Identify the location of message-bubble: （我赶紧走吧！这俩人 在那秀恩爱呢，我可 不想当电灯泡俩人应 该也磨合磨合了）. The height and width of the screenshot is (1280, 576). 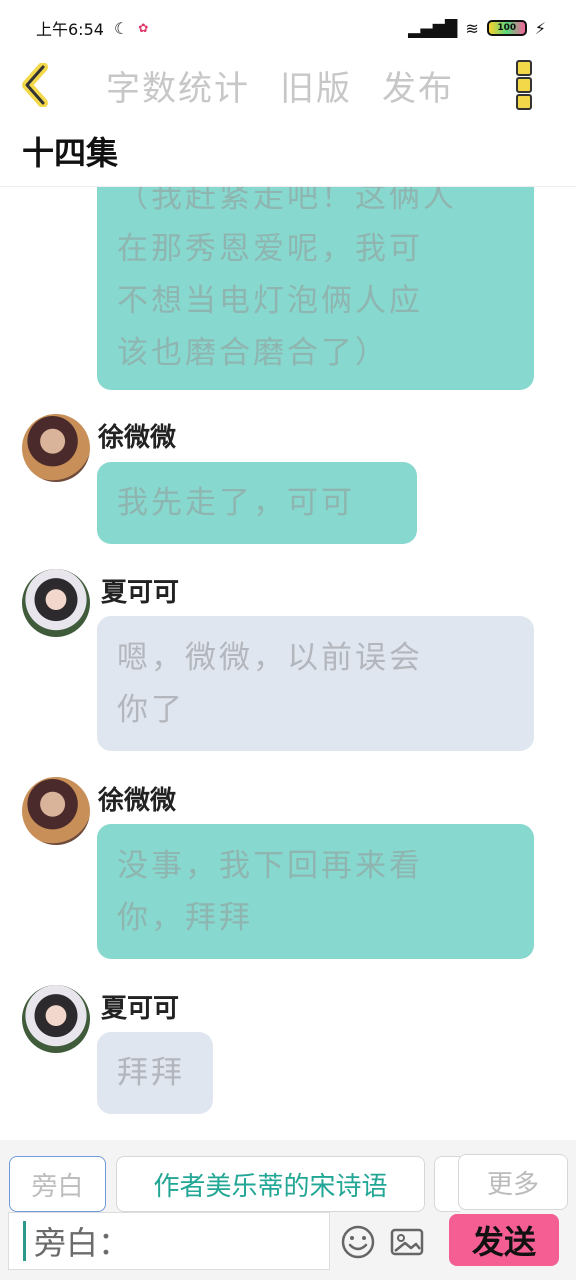
(315, 288).